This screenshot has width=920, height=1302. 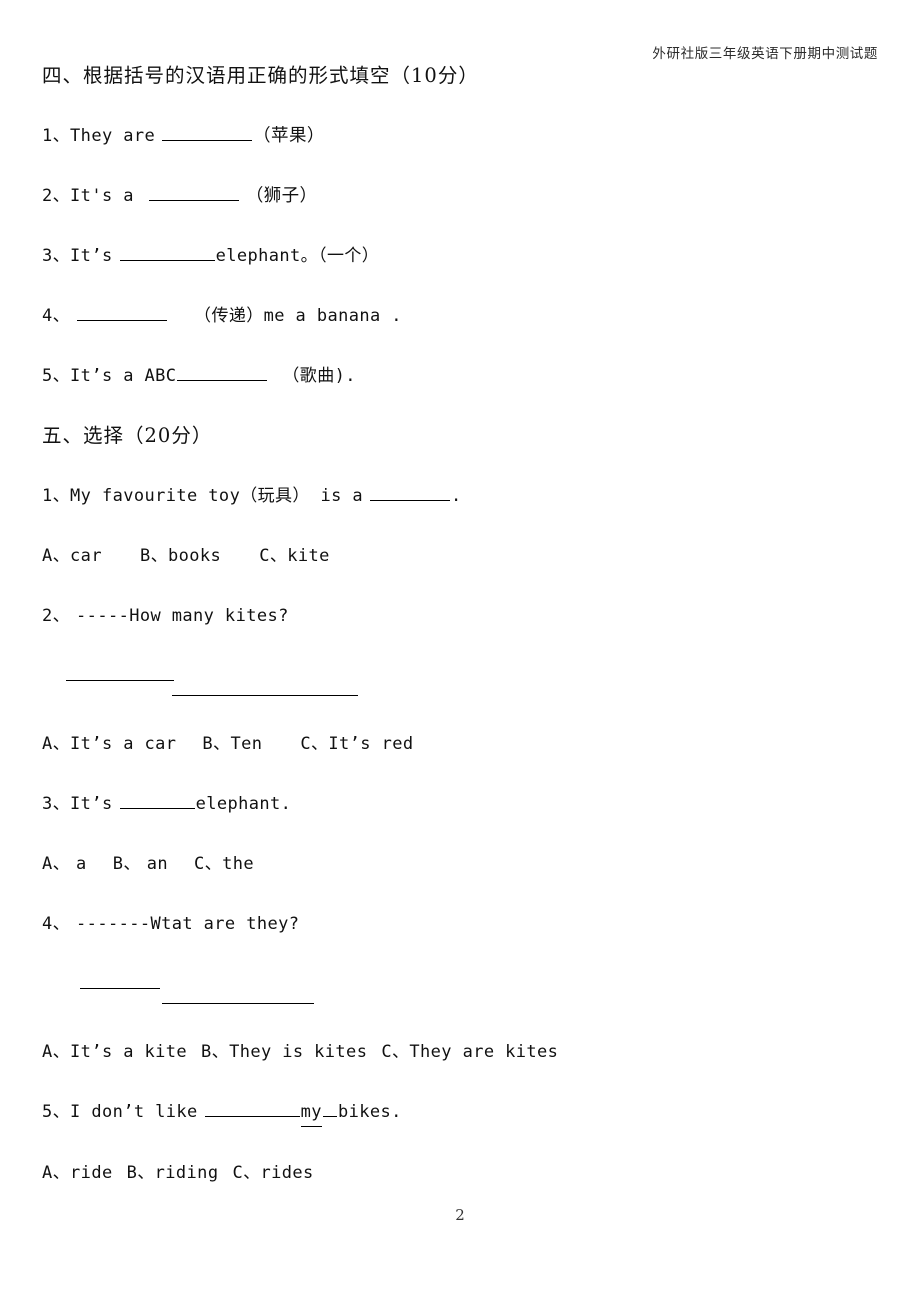 I want to click on page-number: 2, so click(x=460, y=1215).